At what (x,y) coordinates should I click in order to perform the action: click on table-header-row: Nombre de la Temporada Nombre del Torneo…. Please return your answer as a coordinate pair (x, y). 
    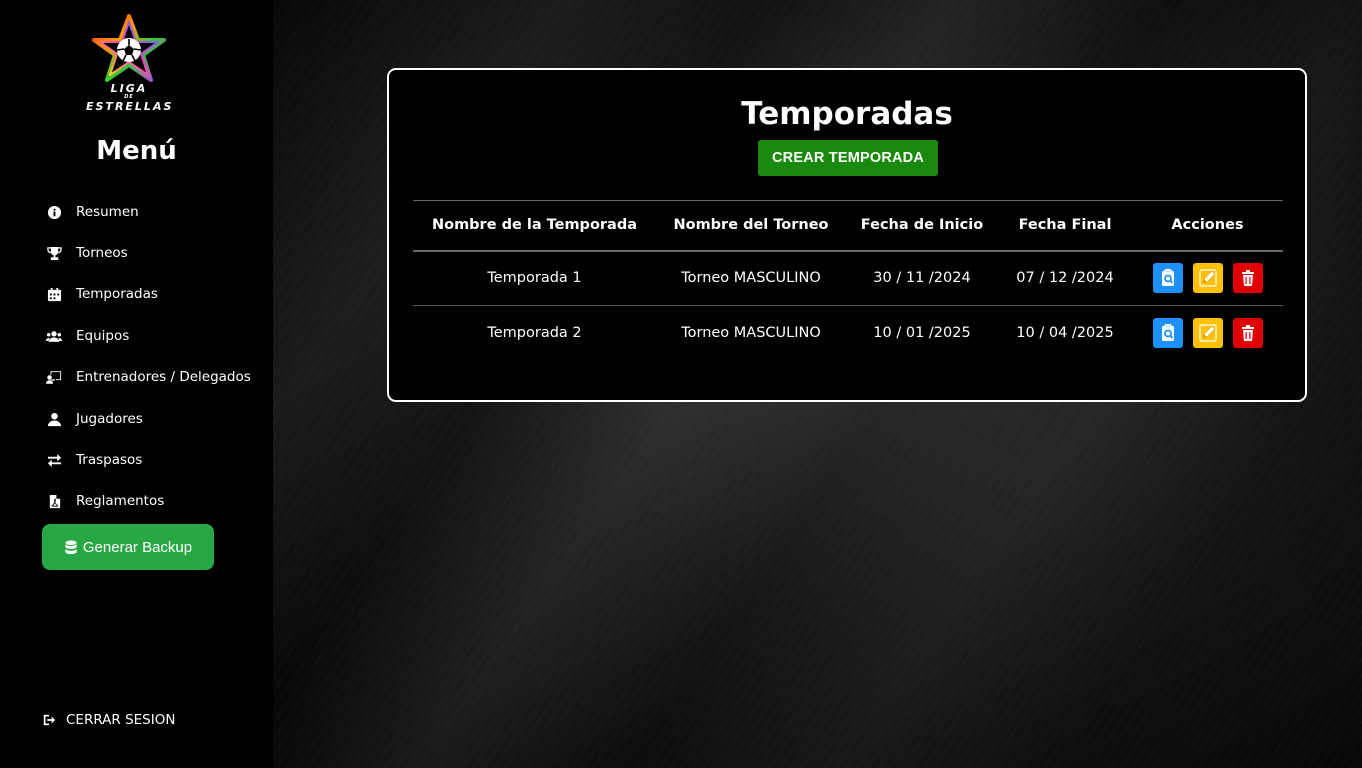
    Looking at the image, I should click on (848, 226).